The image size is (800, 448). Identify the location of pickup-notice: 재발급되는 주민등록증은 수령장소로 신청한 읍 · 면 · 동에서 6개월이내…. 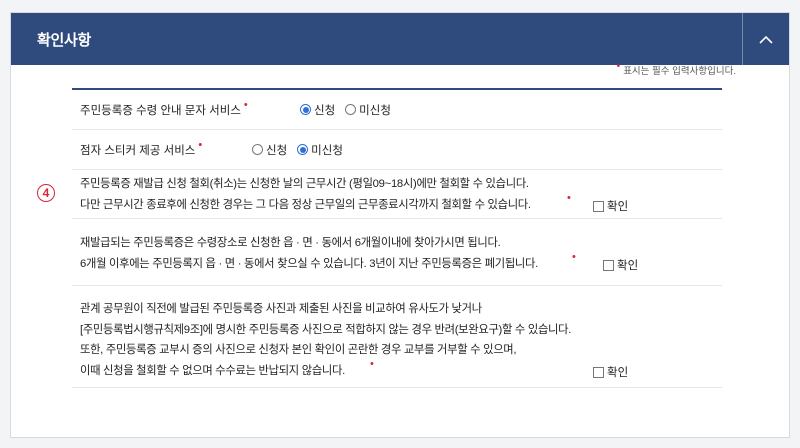
(397, 252).